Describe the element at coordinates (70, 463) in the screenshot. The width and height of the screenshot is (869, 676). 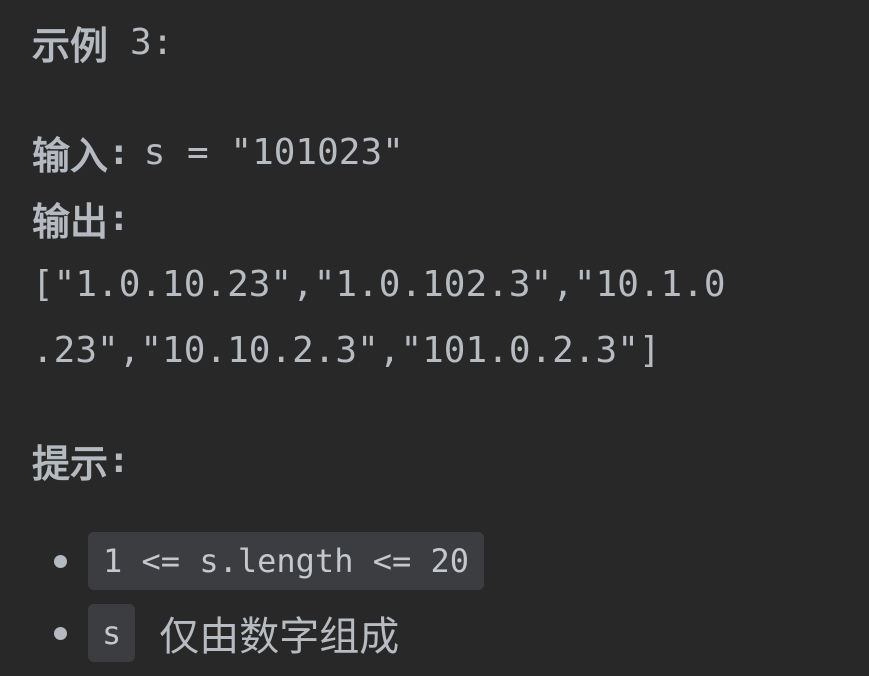
I see `hints-label: 提示` at that location.